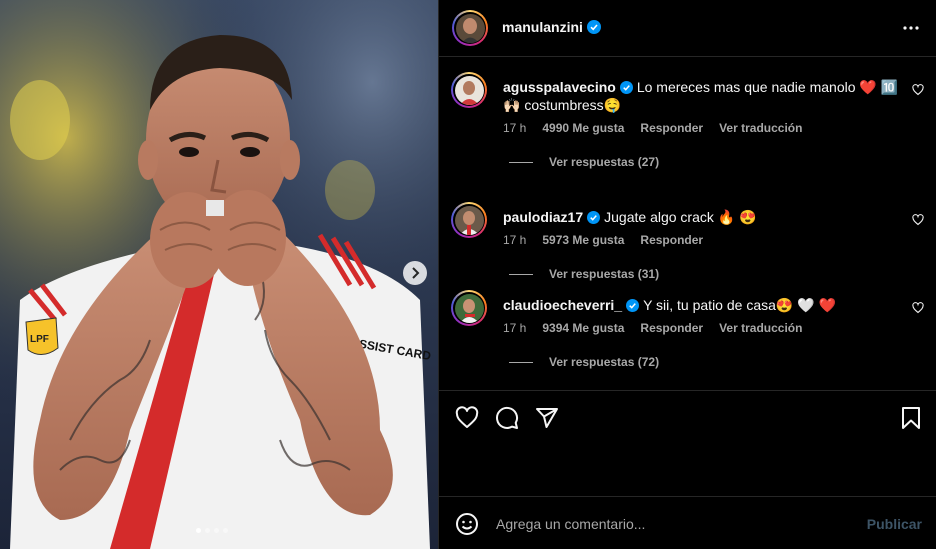 The height and width of the screenshot is (549, 936). What do you see at coordinates (604, 362) in the screenshot?
I see `view-replies-label: Ver respuestas (72)` at bounding box center [604, 362].